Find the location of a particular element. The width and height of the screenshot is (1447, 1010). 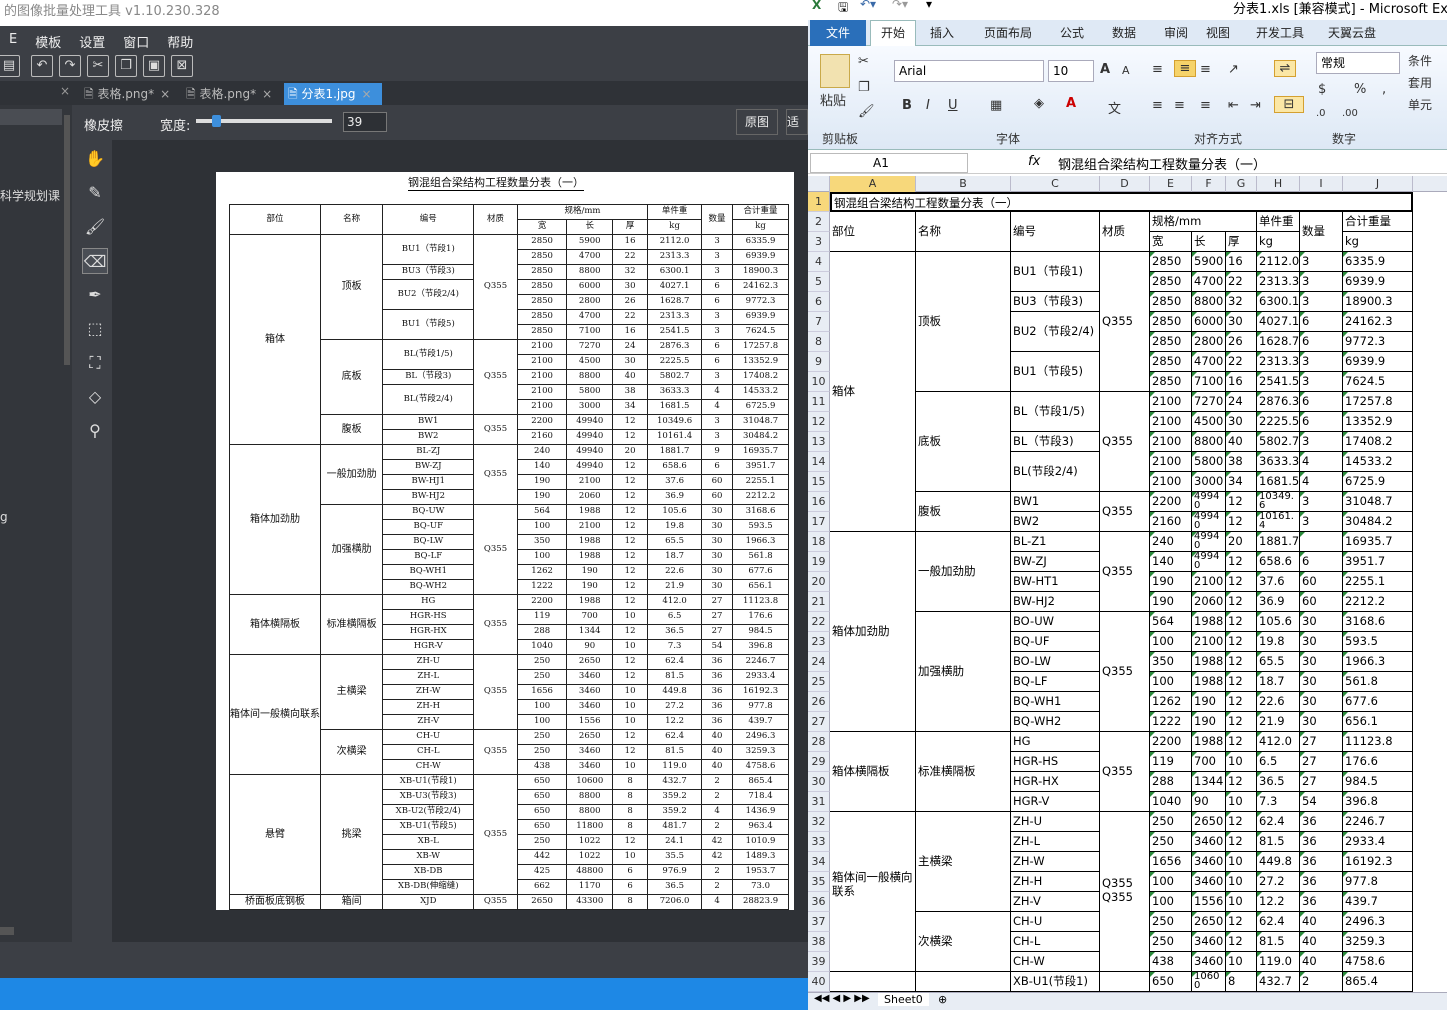

row-header: 20 is located at coordinates (819, 582).